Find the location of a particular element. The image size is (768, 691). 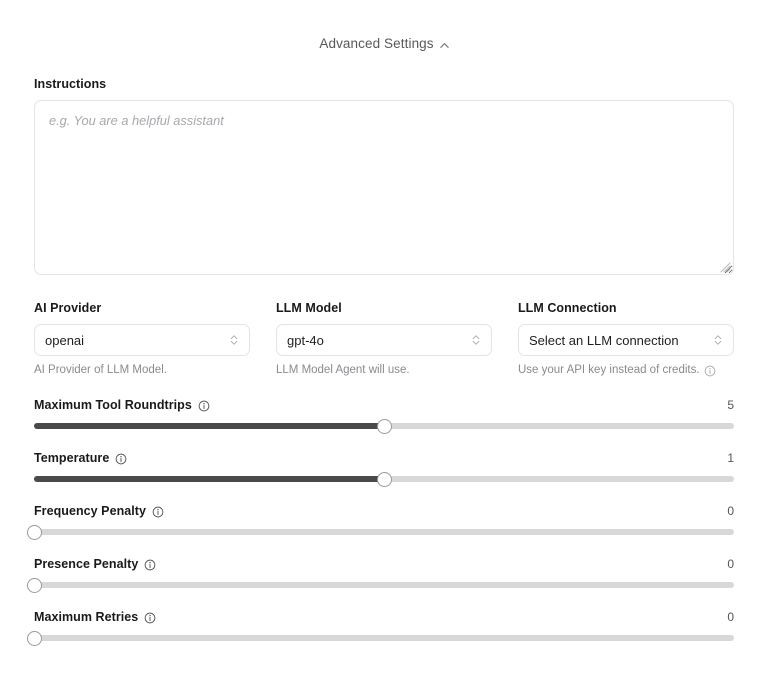

chevron-up-icon is located at coordinates (444, 45).